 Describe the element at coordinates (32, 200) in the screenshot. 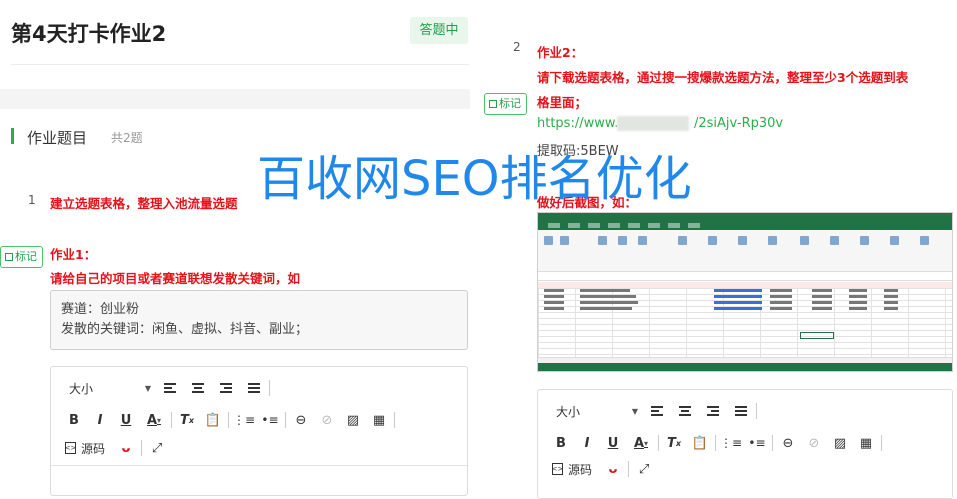

I see `question-number: 1` at that location.